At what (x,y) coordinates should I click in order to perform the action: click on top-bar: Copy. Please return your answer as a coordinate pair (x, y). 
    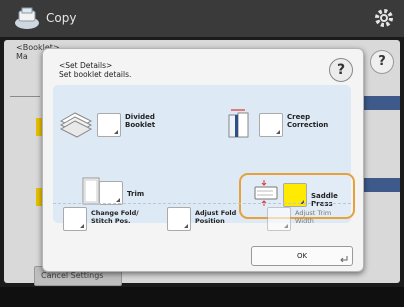
    Looking at the image, I should click on (202, 18).